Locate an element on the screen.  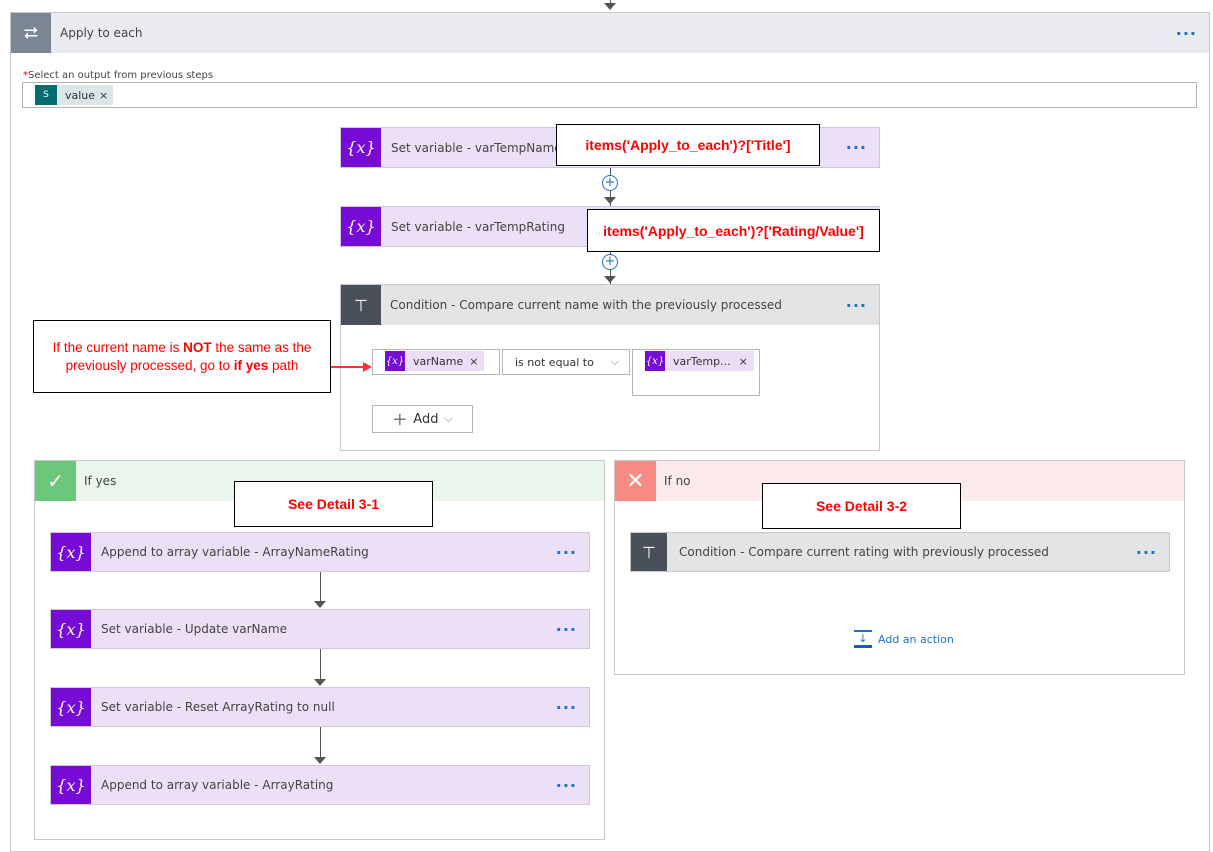
sharepoint-icon: S is located at coordinates (46, 95).